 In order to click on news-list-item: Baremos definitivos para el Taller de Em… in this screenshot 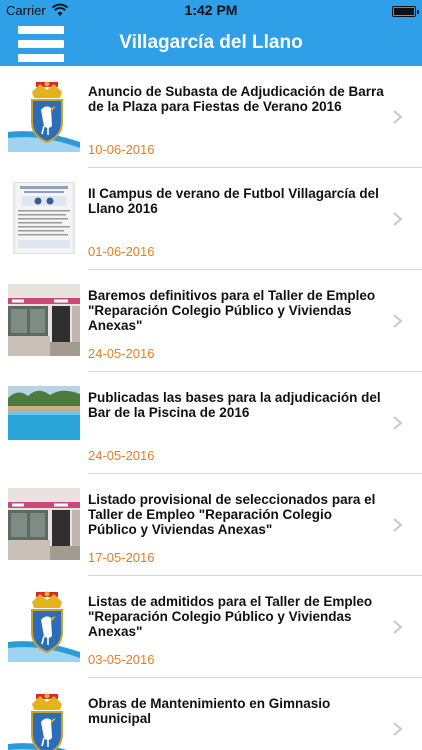, I will do `click(211, 321)`.